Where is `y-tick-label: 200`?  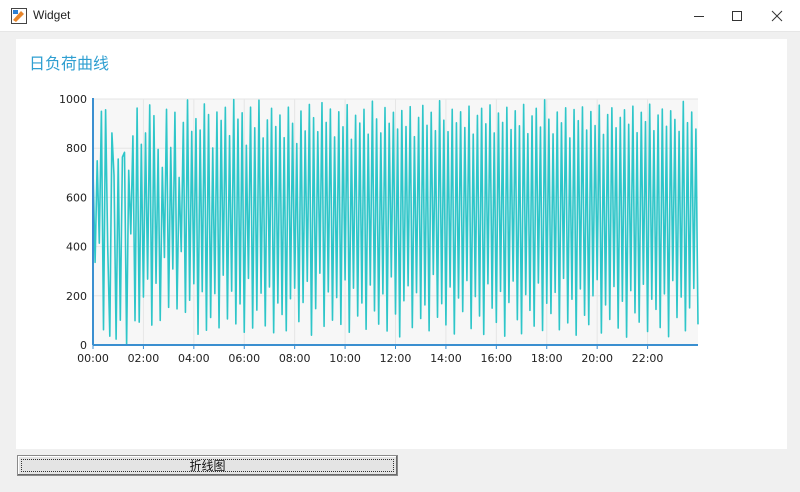 y-tick-label: 200 is located at coordinates (76, 296).